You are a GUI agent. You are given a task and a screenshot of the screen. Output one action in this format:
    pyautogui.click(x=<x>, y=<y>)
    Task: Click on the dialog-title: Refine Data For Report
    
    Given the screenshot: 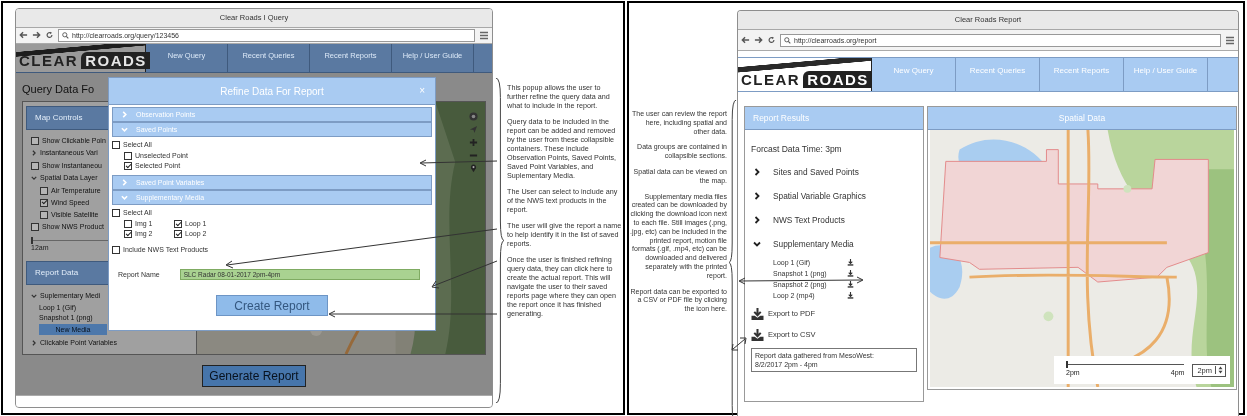 What is the action you would take?
    pyautogui.click(x=272, y=91)
    